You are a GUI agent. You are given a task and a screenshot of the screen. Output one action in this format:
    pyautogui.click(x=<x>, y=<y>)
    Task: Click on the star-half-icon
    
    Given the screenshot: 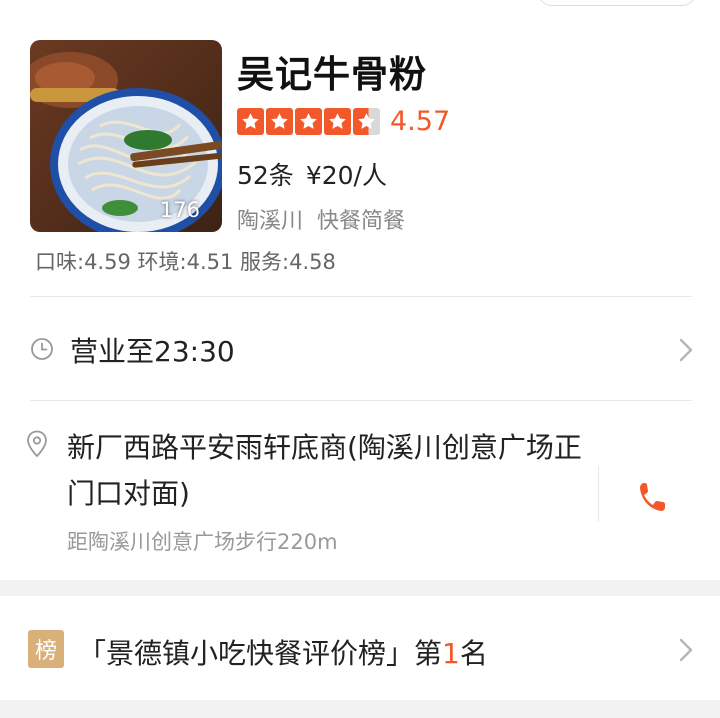 What is the action you would take?
    pyautogui.click(x=366, y=121)
    